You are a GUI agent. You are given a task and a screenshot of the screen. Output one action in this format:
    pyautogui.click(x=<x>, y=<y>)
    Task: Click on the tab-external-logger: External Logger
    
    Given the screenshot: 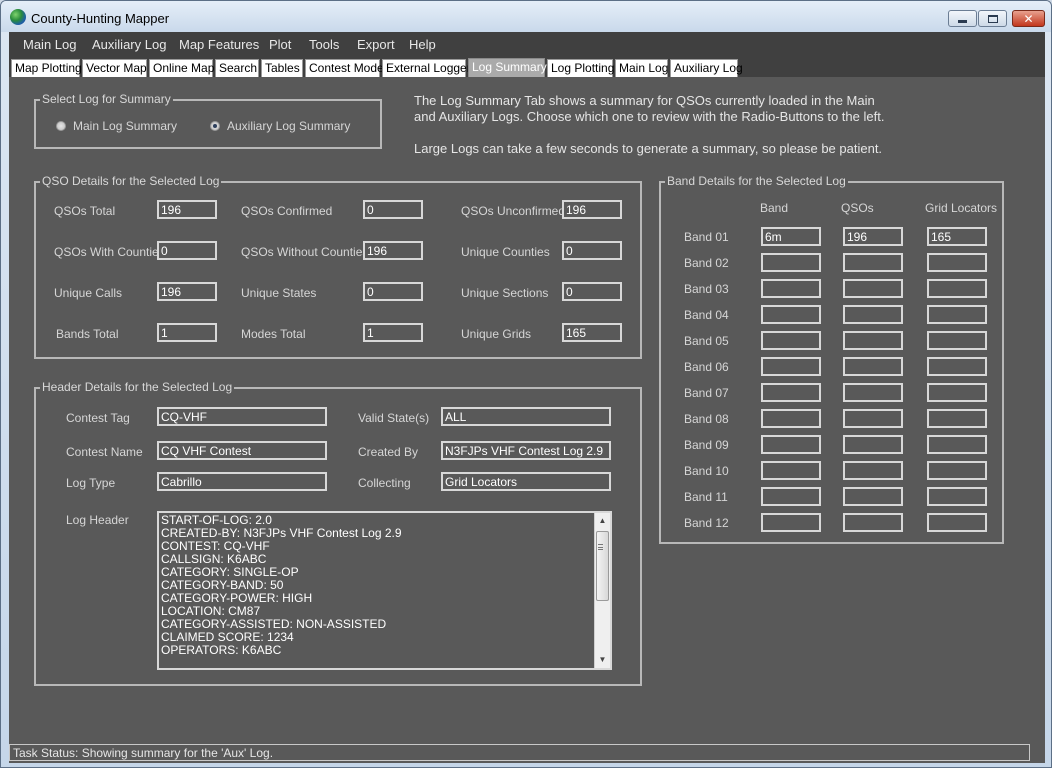 What is the action you would take?
    pyautogui.click(x=426, y=68)
    